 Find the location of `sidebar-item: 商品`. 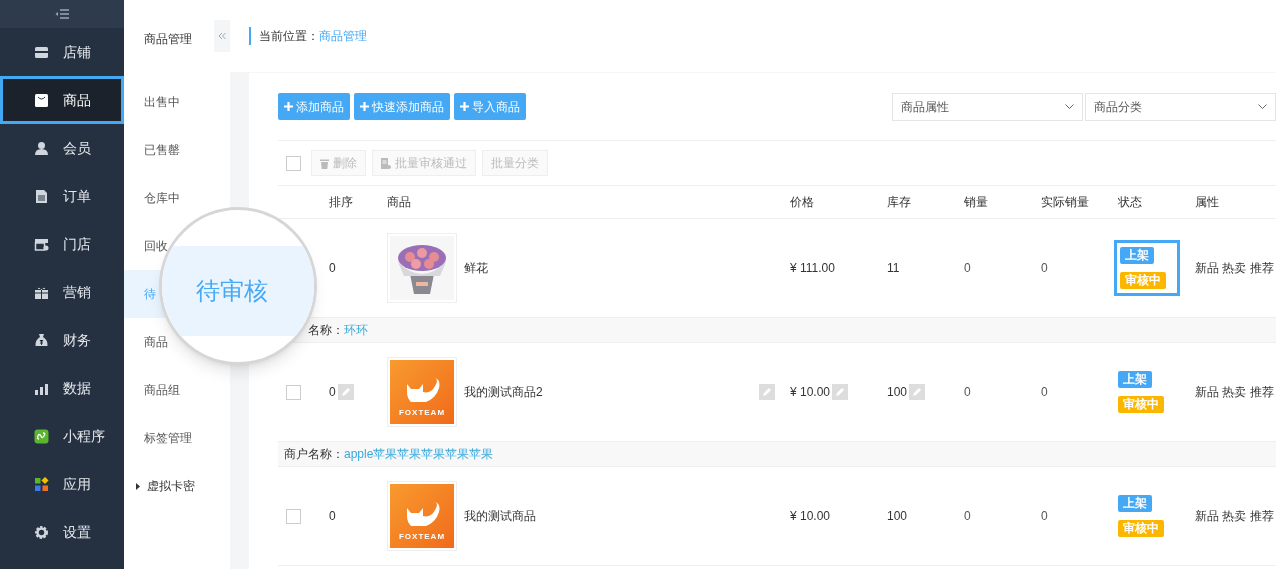

sidebar-item: 商品 is located at coordinates (62, 100).